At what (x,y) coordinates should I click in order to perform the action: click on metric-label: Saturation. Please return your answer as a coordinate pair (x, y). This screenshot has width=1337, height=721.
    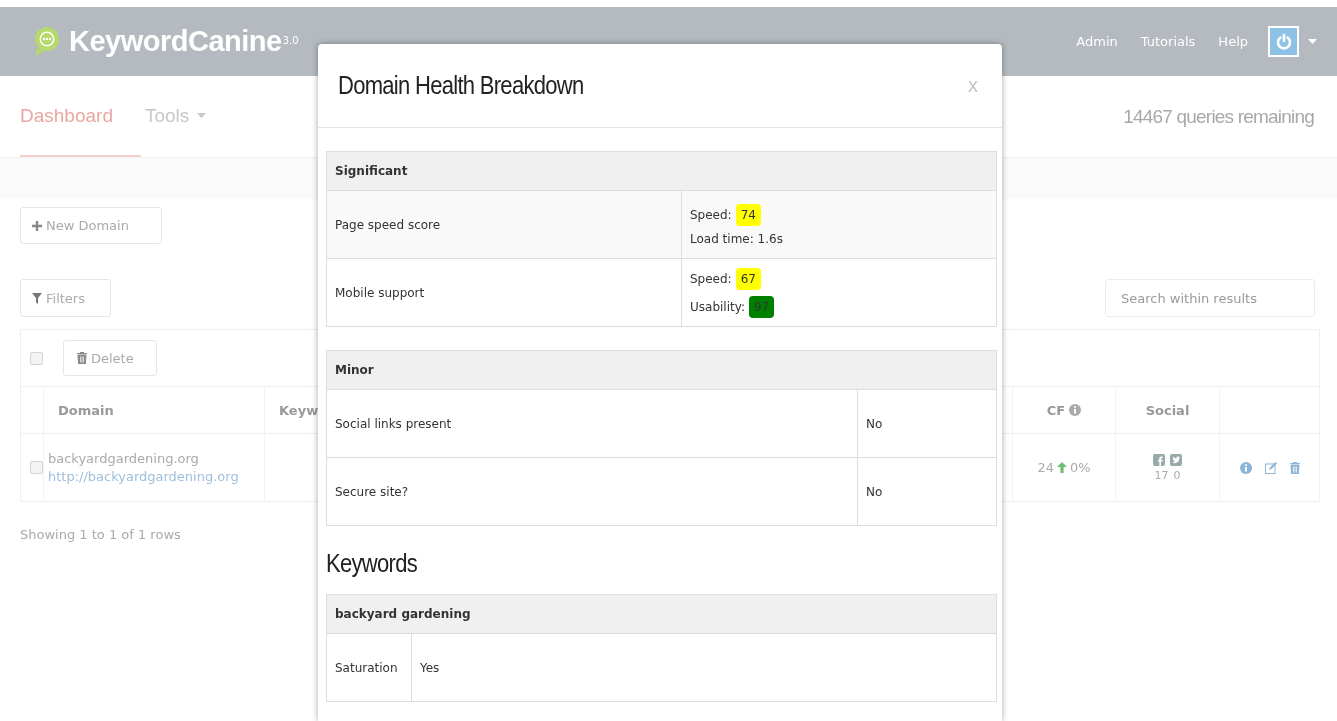
    Looking at the image, I should click on (367, 667).